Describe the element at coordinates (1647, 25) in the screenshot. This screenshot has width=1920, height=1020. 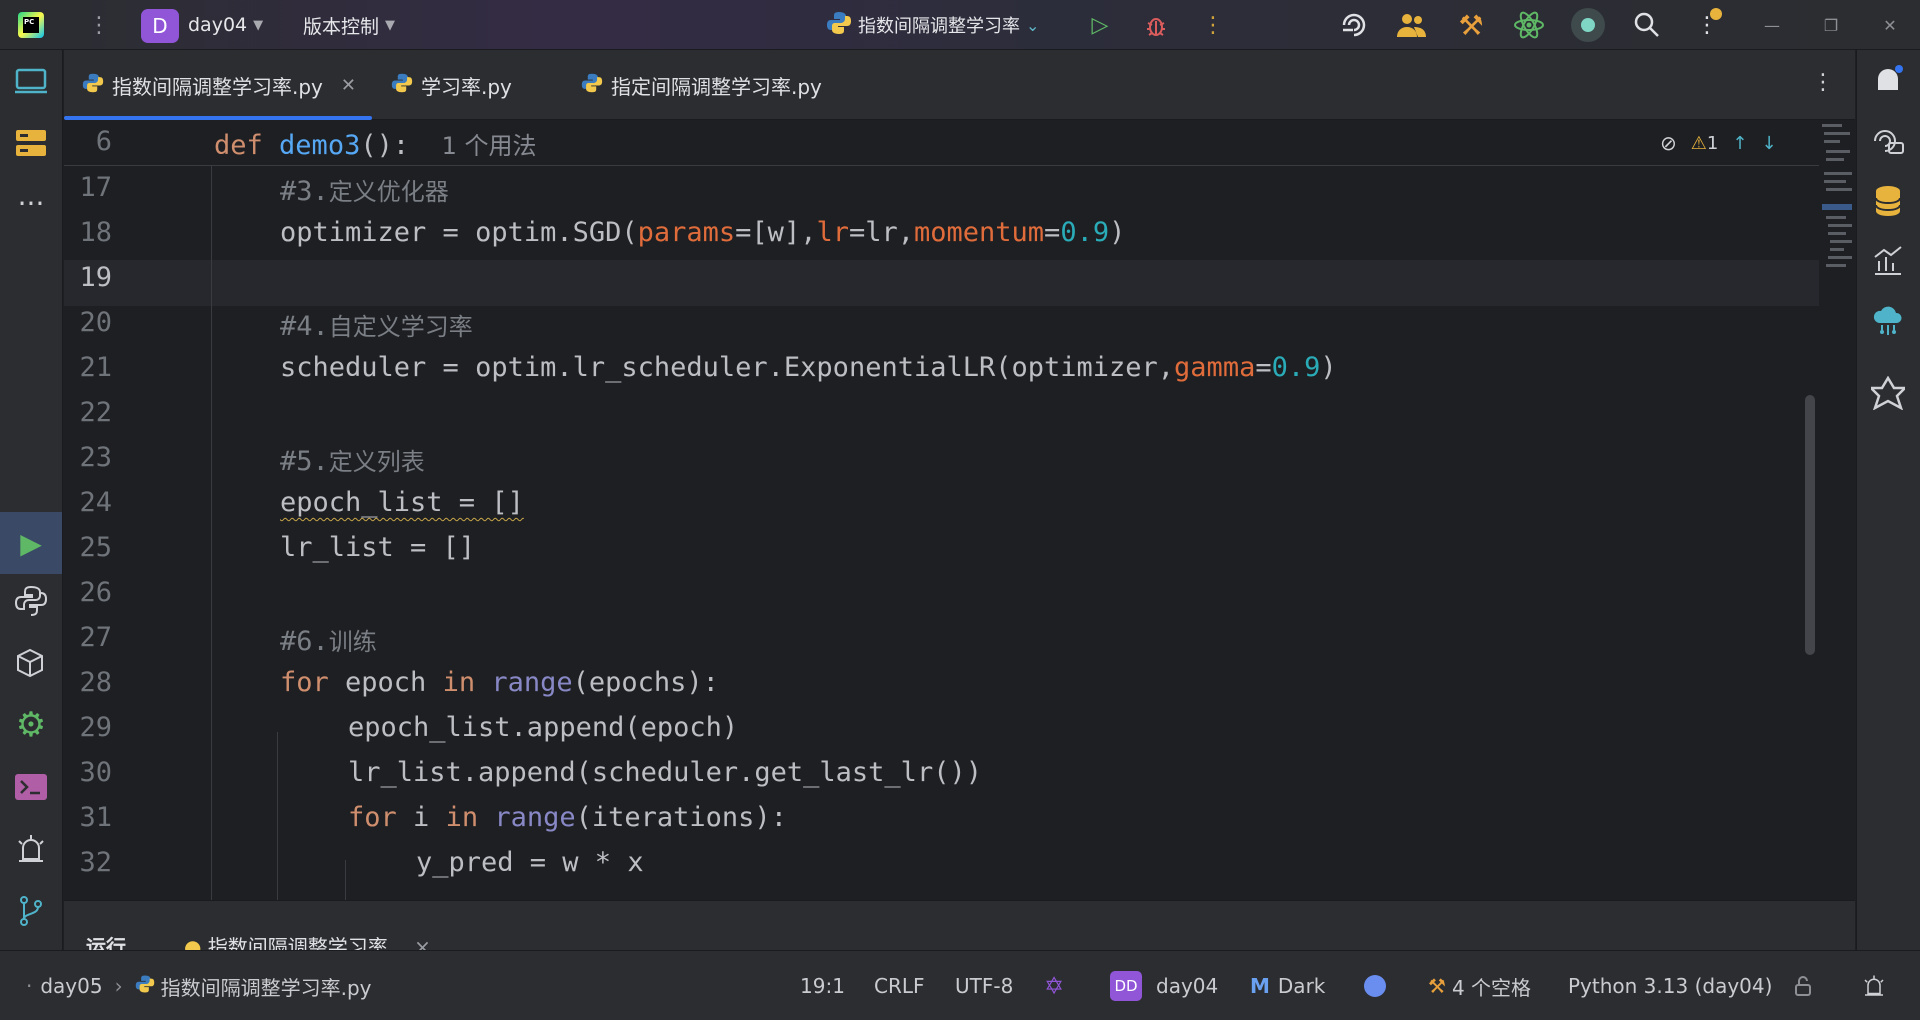
I see `search-icon` at that location.